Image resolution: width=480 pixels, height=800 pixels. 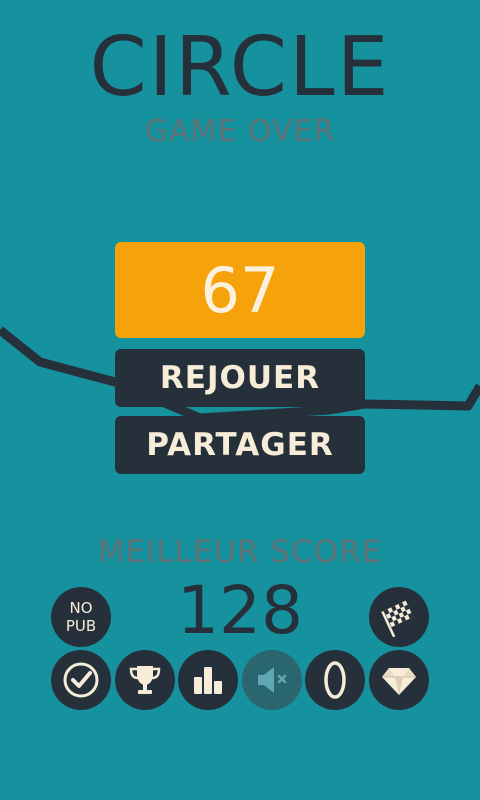 I want to click on game-over-label: GAME OVER, so click(x=240, y=131).